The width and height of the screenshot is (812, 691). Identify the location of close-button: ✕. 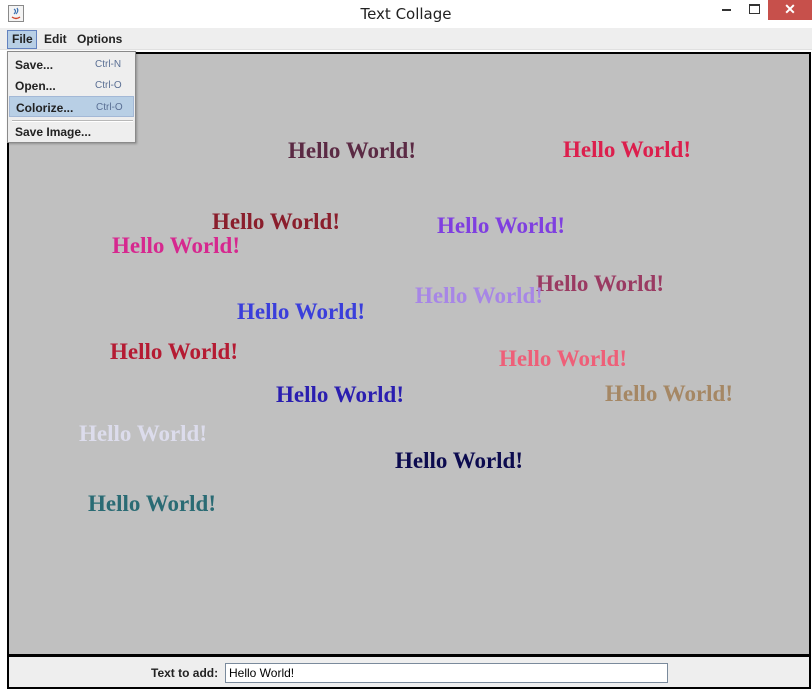
(790, 10).